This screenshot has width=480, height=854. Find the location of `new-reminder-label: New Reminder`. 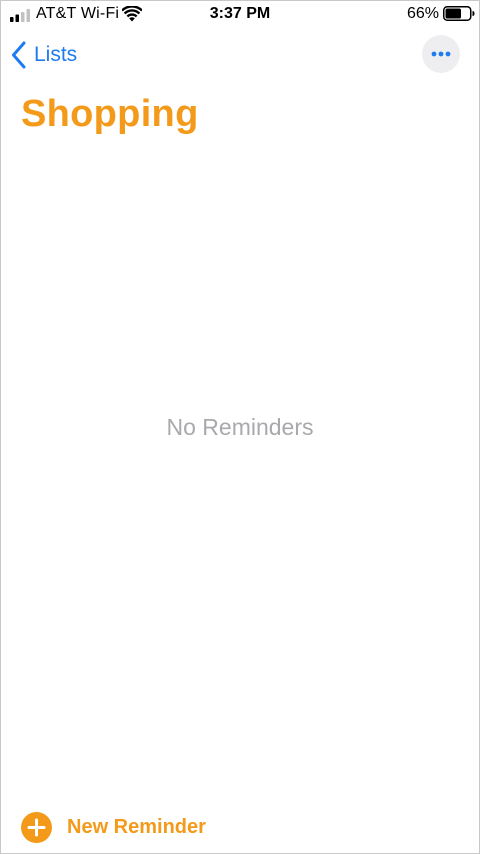

new-reminder-label: New Reminder is located at coordinates (136, 826).